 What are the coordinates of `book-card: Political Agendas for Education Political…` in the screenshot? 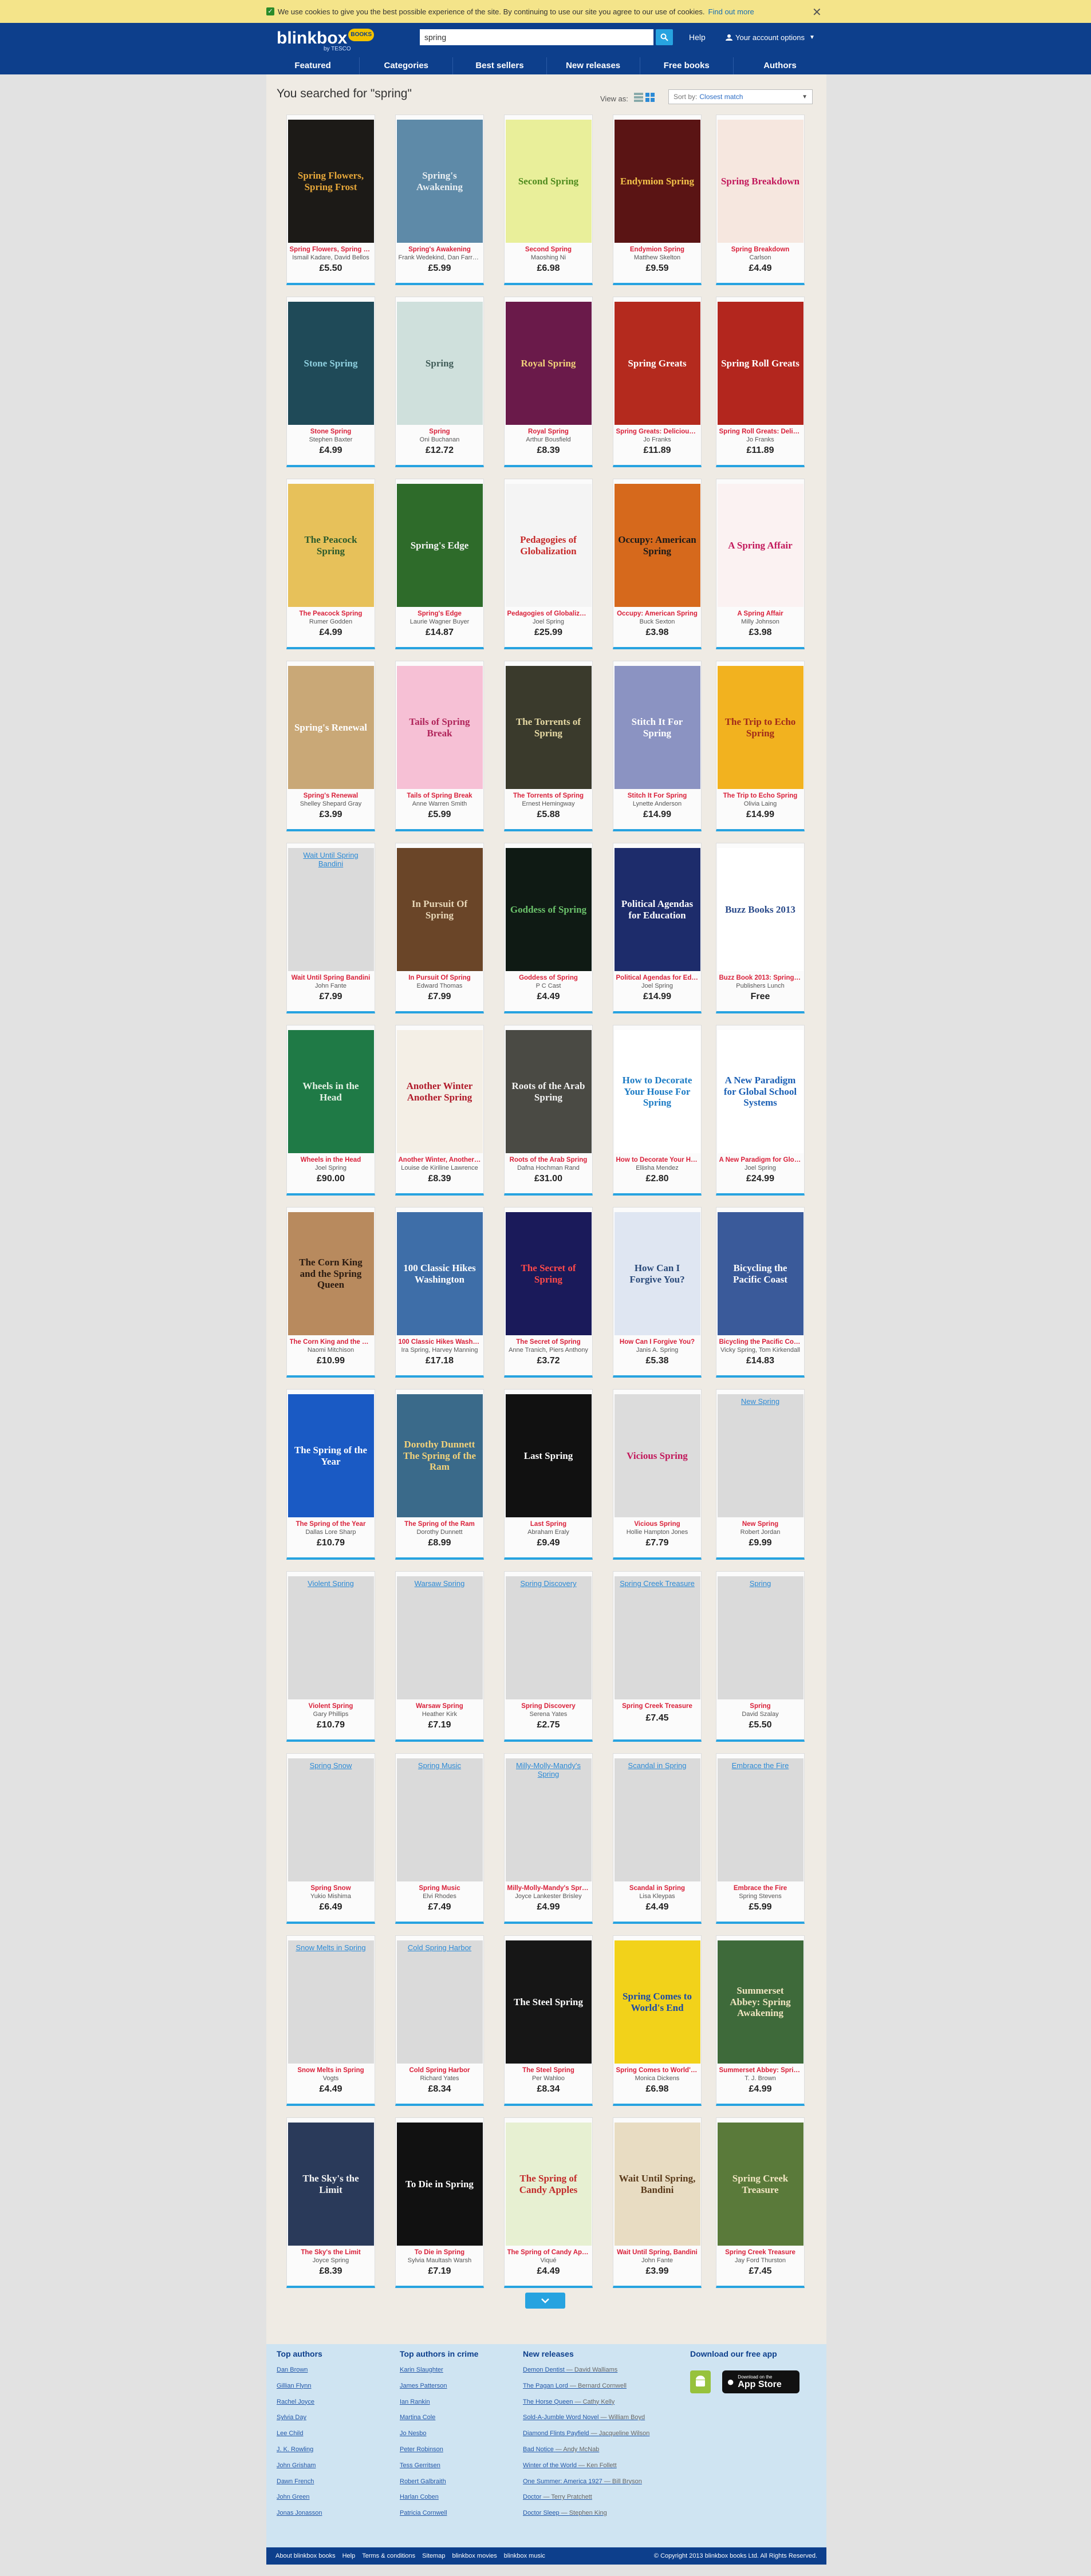 It's located at (657, 928).